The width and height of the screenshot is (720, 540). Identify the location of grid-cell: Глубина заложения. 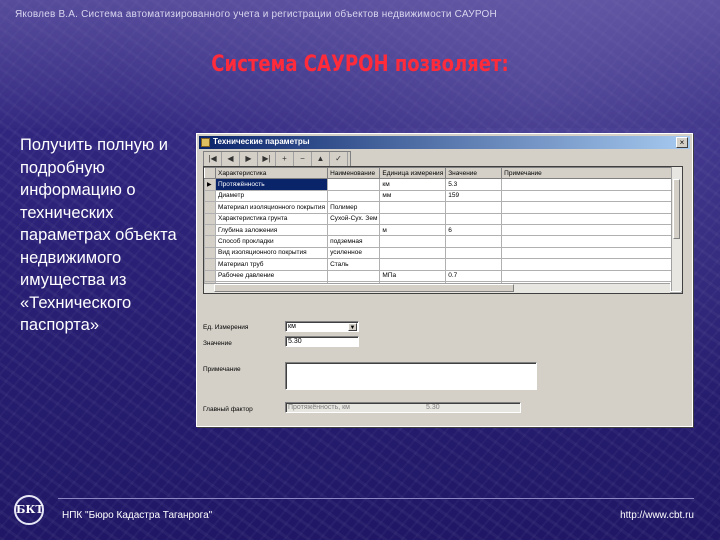
(271, 230).